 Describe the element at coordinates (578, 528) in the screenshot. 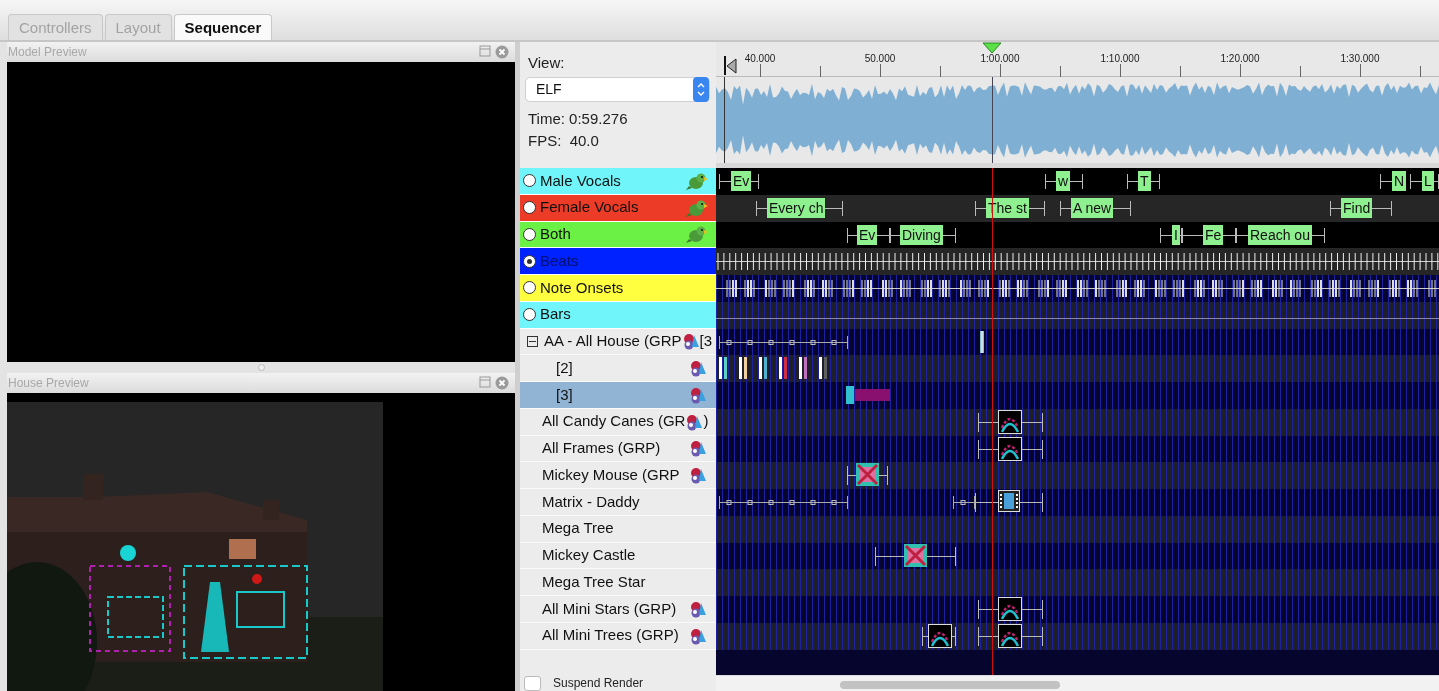

I see `model-name: Mega Tree` at that location.